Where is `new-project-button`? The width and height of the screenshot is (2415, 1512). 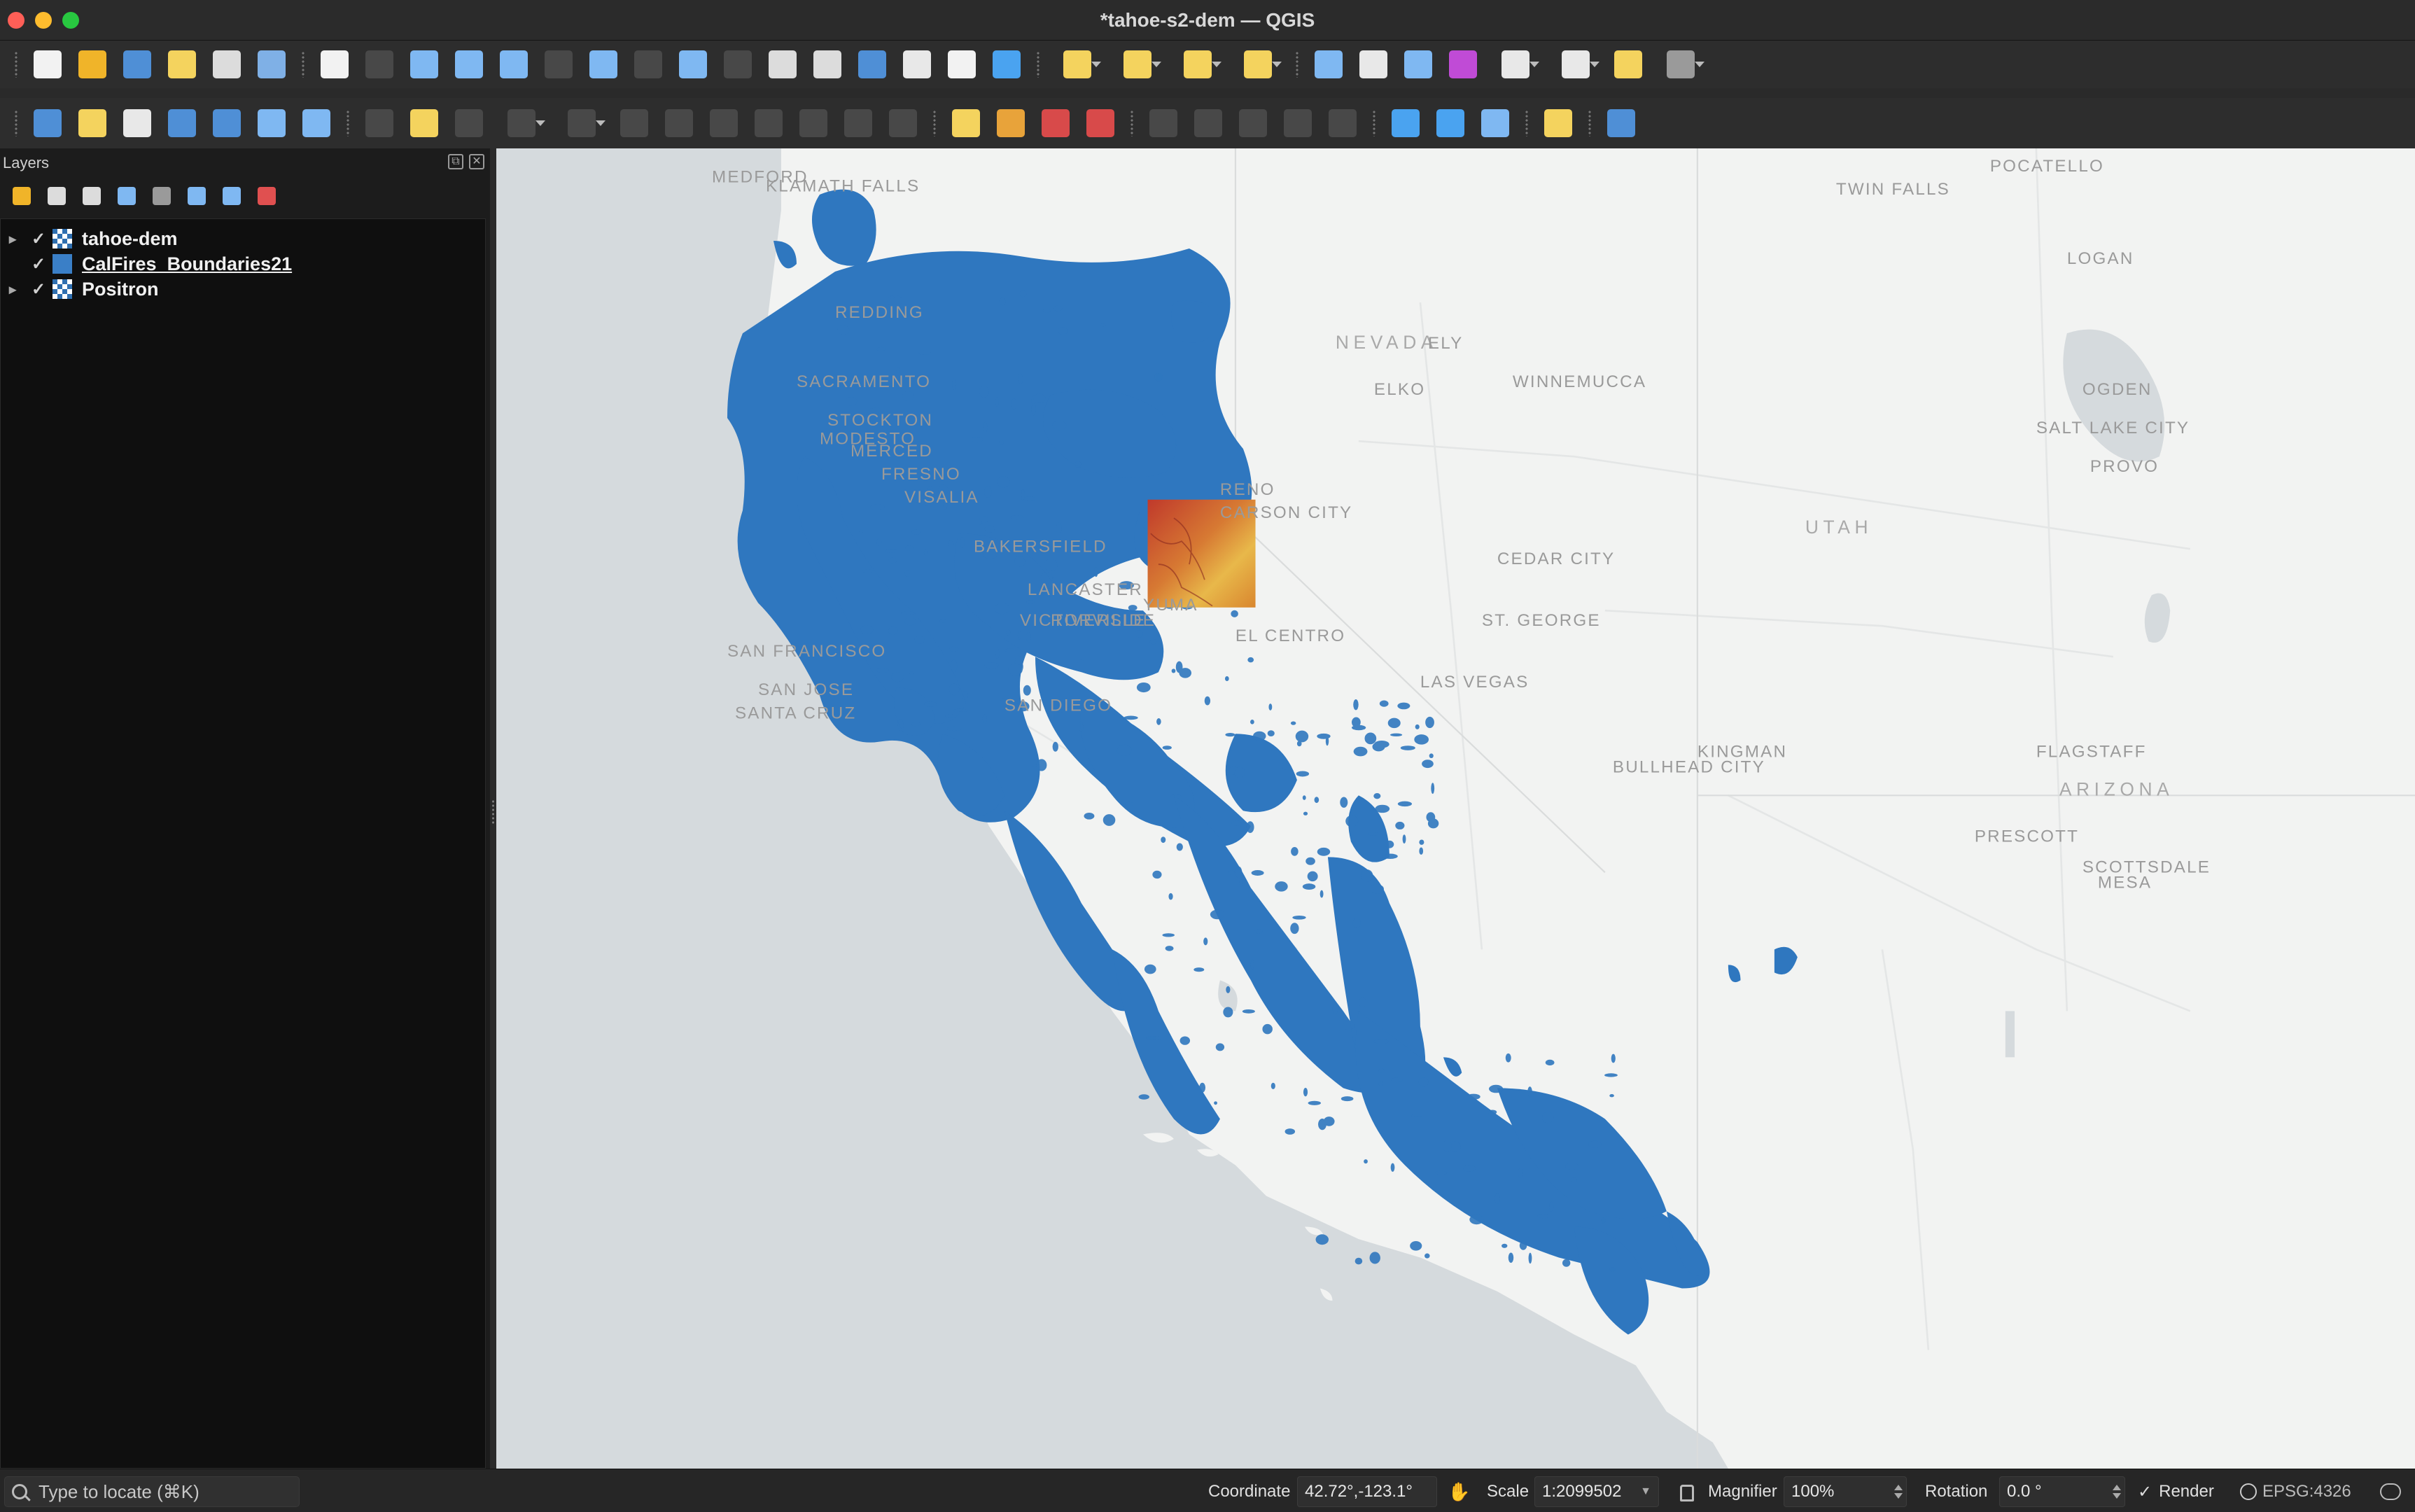 new-project-button is located at coordinates (47, 64).